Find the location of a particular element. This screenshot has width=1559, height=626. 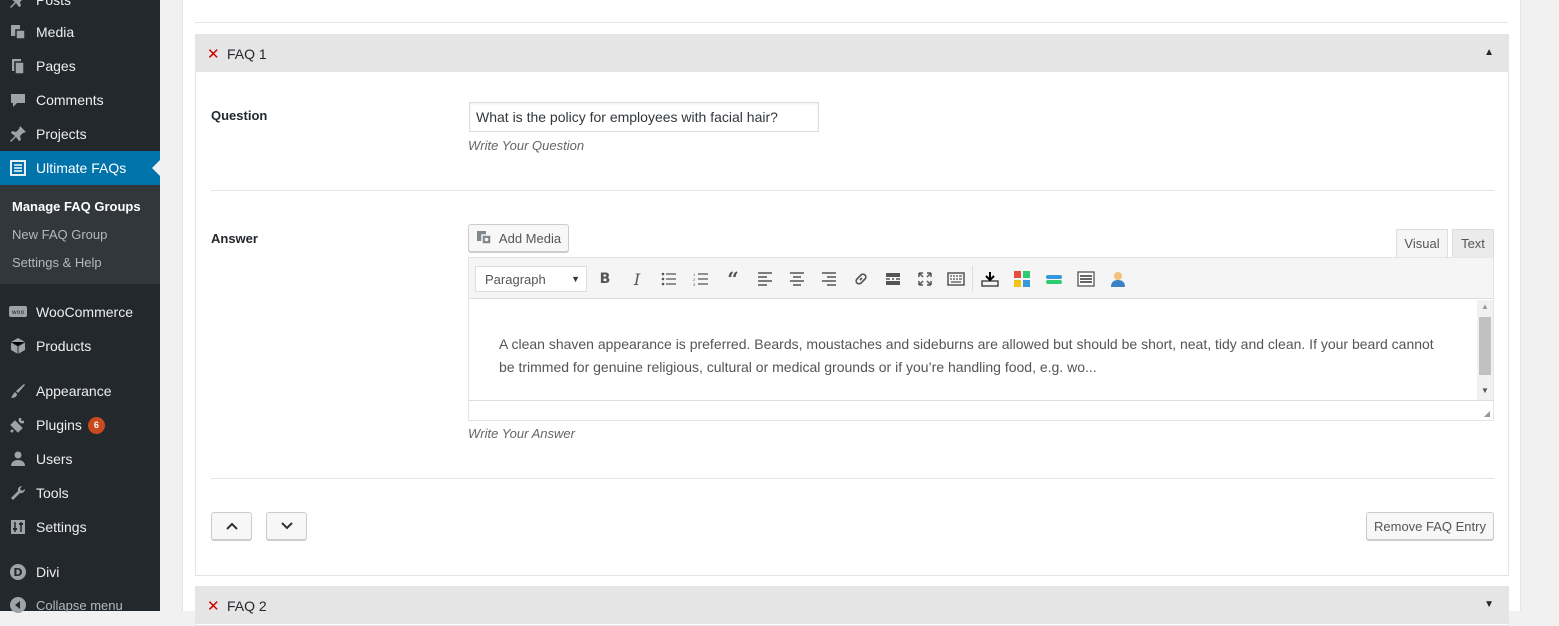

menu-item-label: Pages is located at coordinates (56, 66).